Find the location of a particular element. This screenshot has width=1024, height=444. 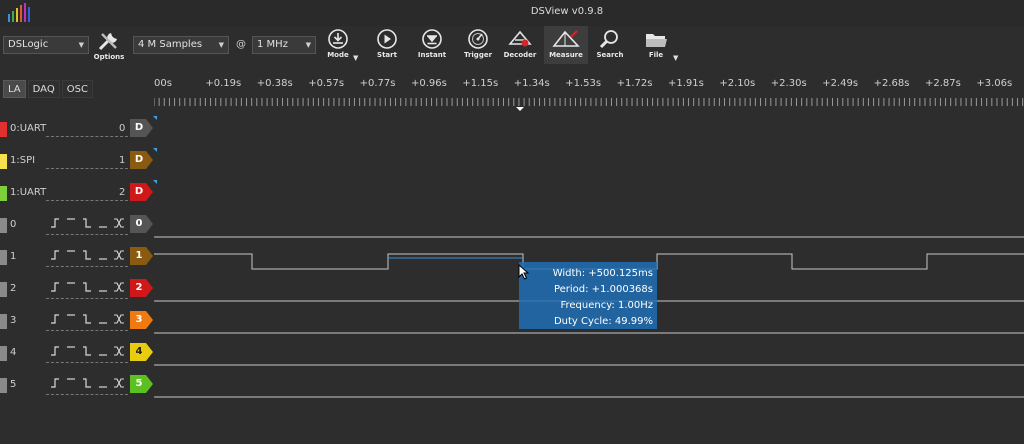

search-button: Search is located at coordinates (610, 43).